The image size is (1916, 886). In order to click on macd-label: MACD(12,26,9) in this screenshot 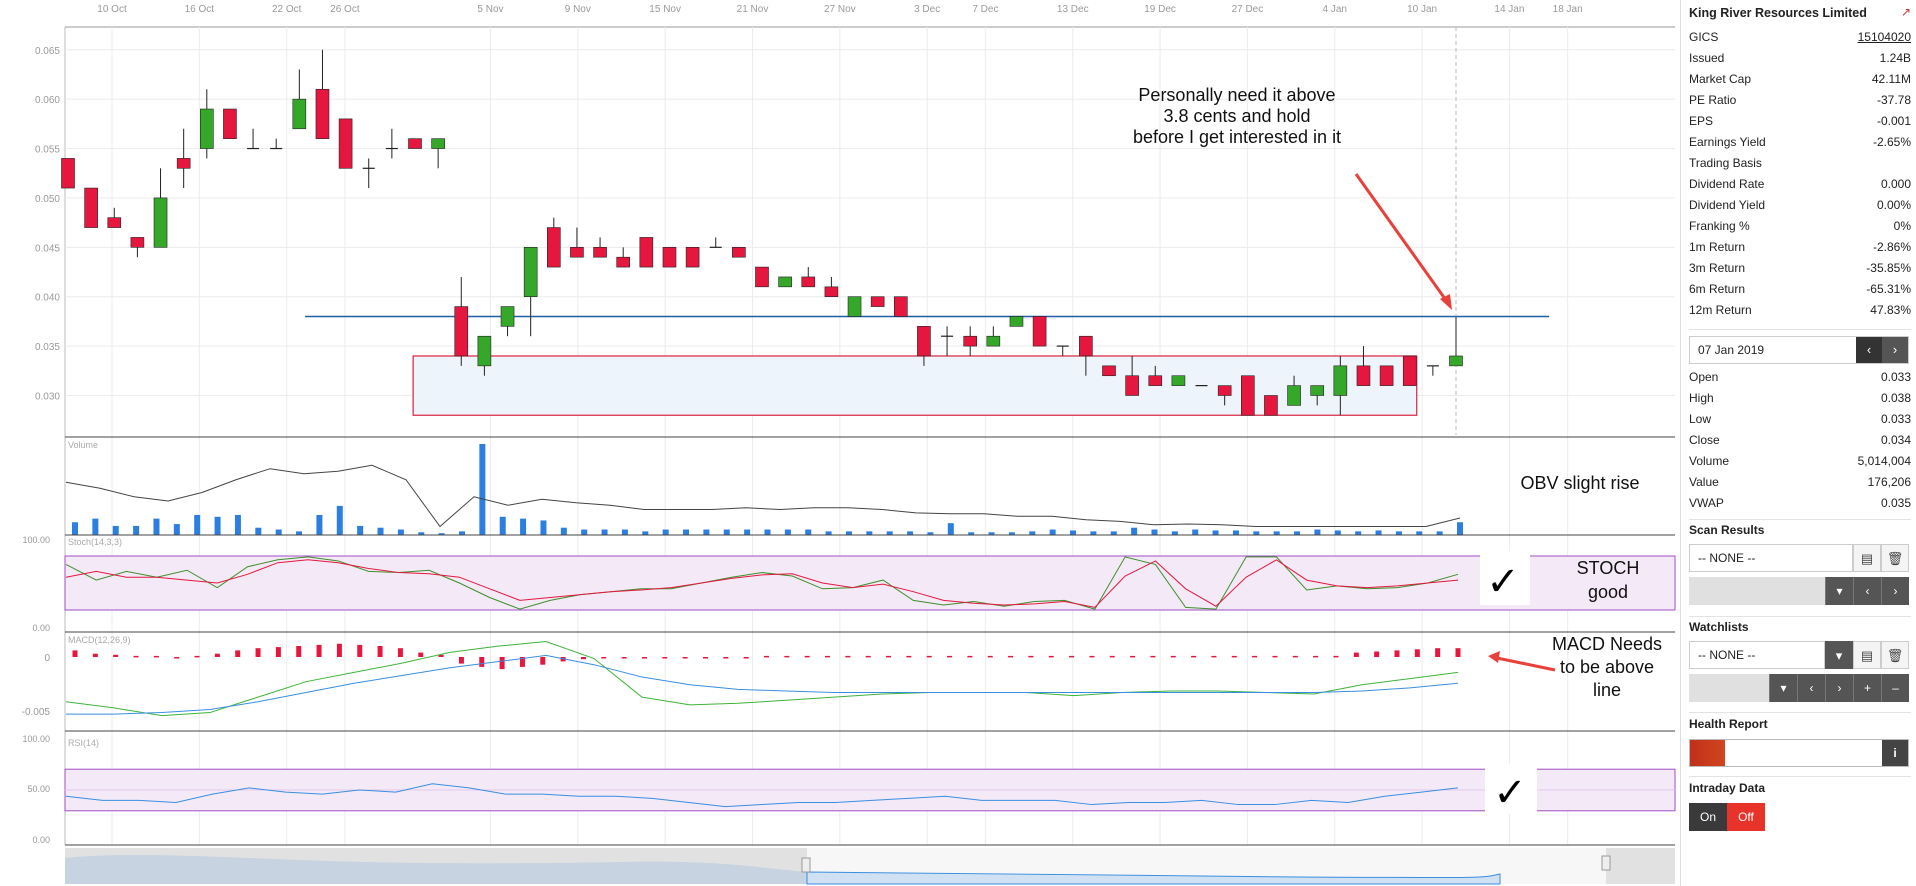, I will do `click(99, 640)`.